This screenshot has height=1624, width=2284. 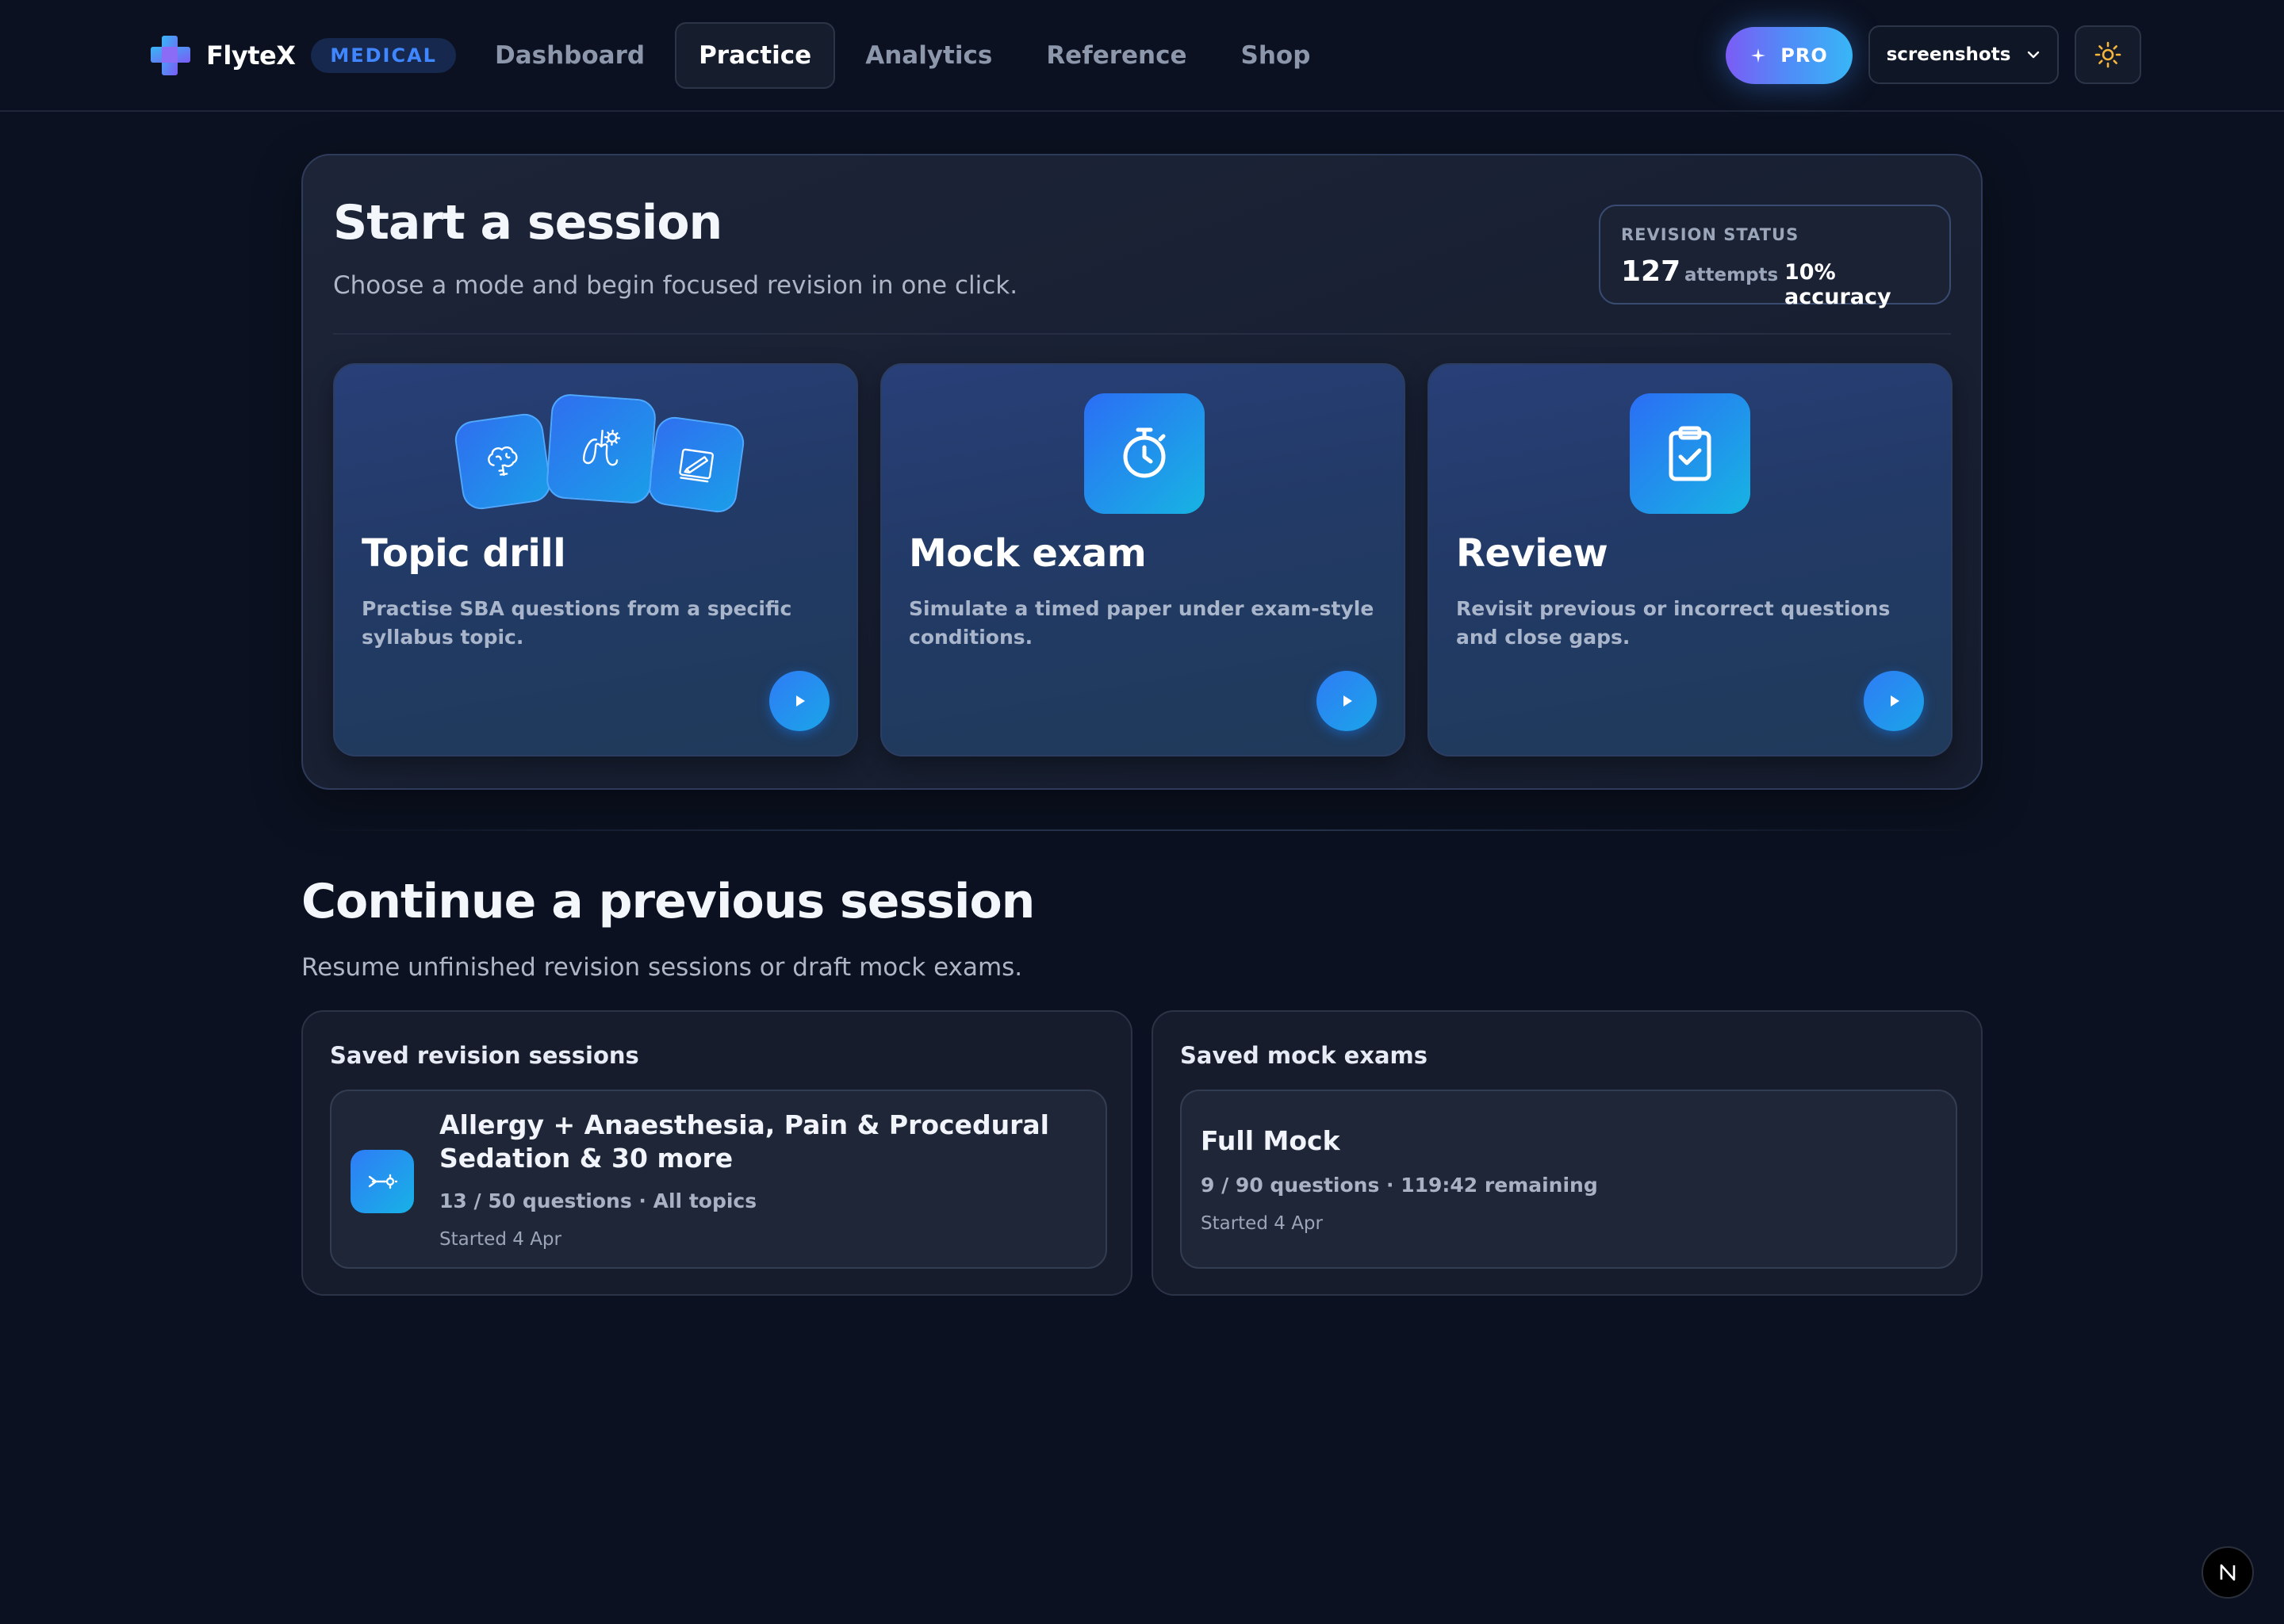 I want to click on stopwatch-icon, so click(x=1144, y=453).